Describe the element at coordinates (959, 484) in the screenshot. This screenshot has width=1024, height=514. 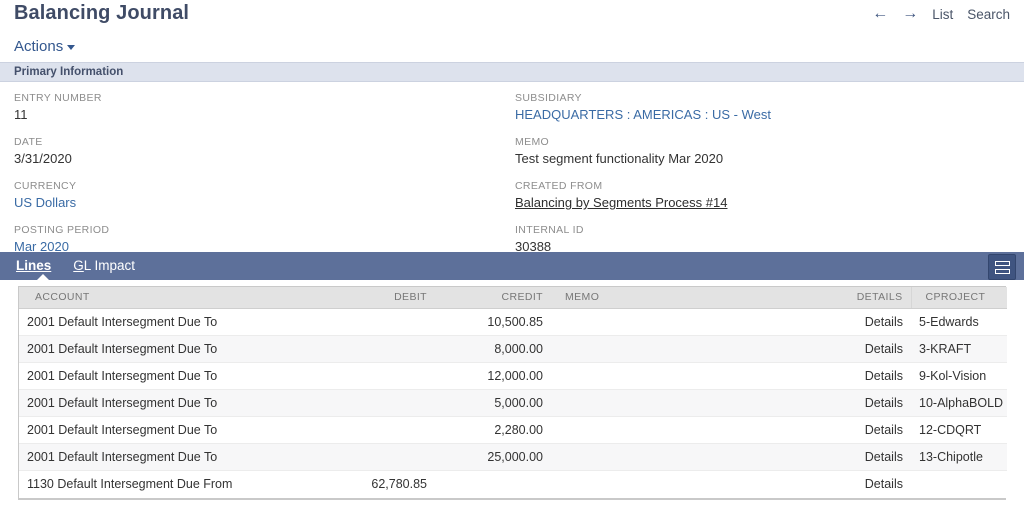
I see `cell-cproject` at that location.